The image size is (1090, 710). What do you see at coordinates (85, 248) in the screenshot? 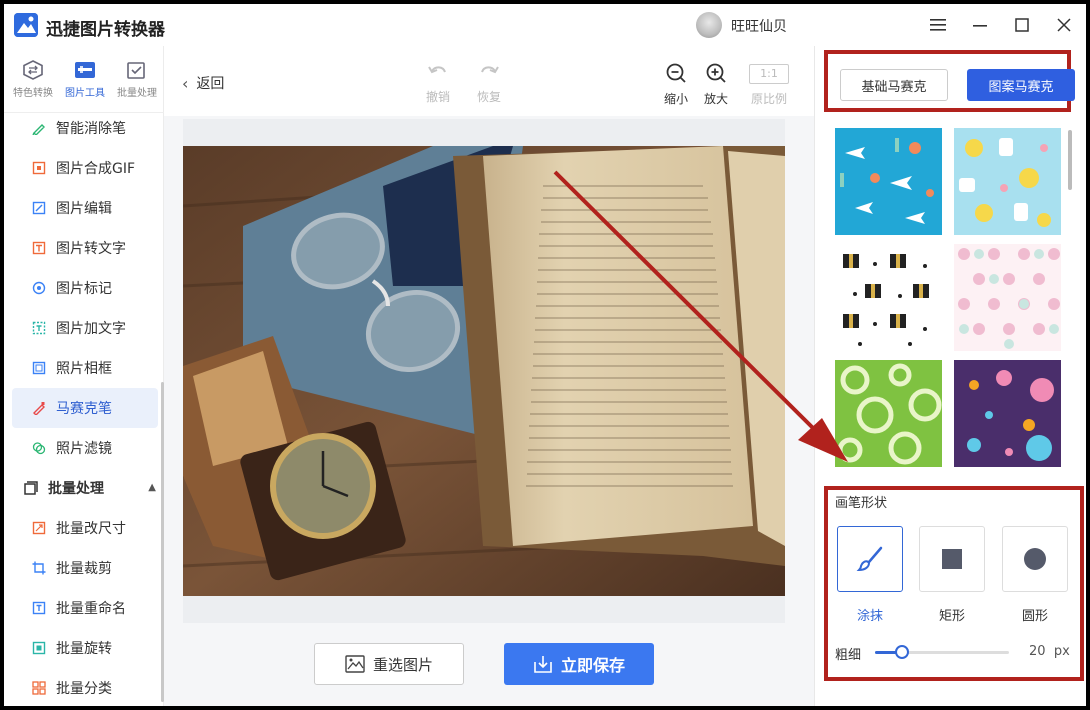
I see `sidebar-item-ocr: 图片转文字` at bounding box center [85, 248].